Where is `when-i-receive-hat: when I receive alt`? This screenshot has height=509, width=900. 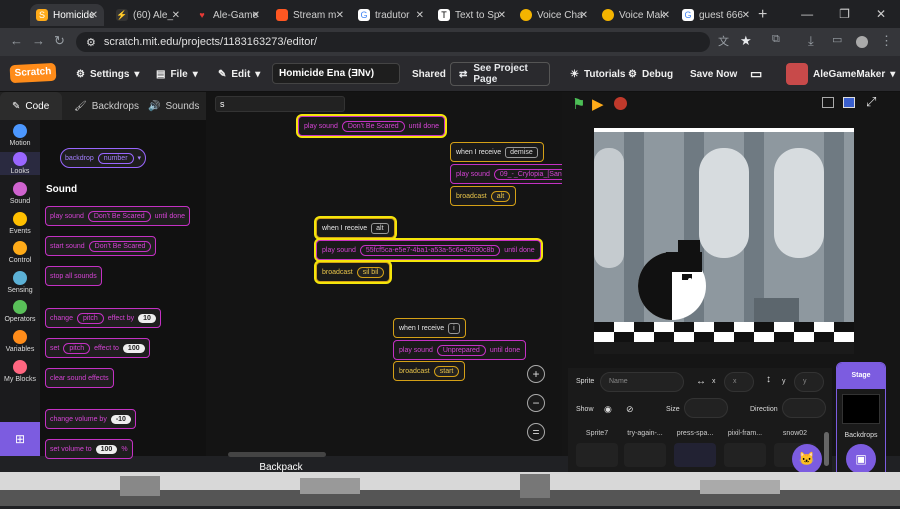 when-i-receive-hat: when I receive alt is located at coordinates (355, 228).